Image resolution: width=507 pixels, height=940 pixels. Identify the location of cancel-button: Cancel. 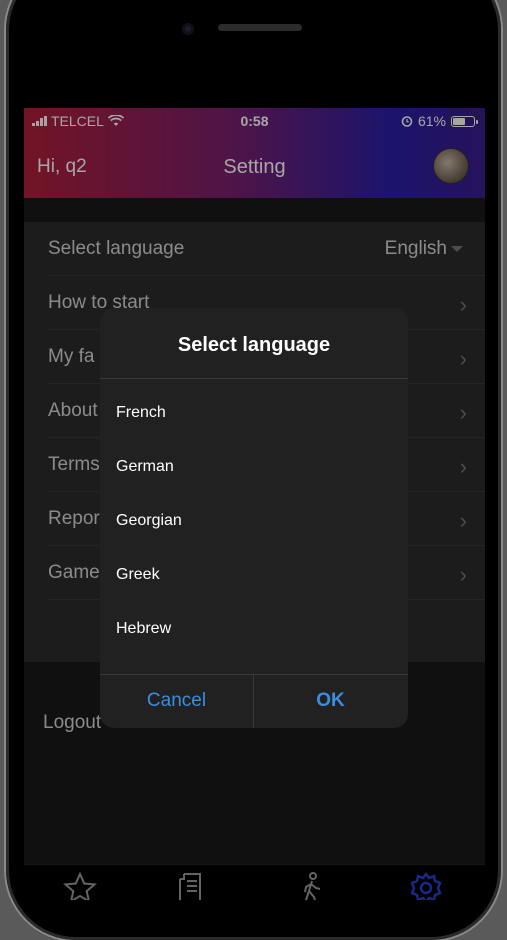
(176, 701).